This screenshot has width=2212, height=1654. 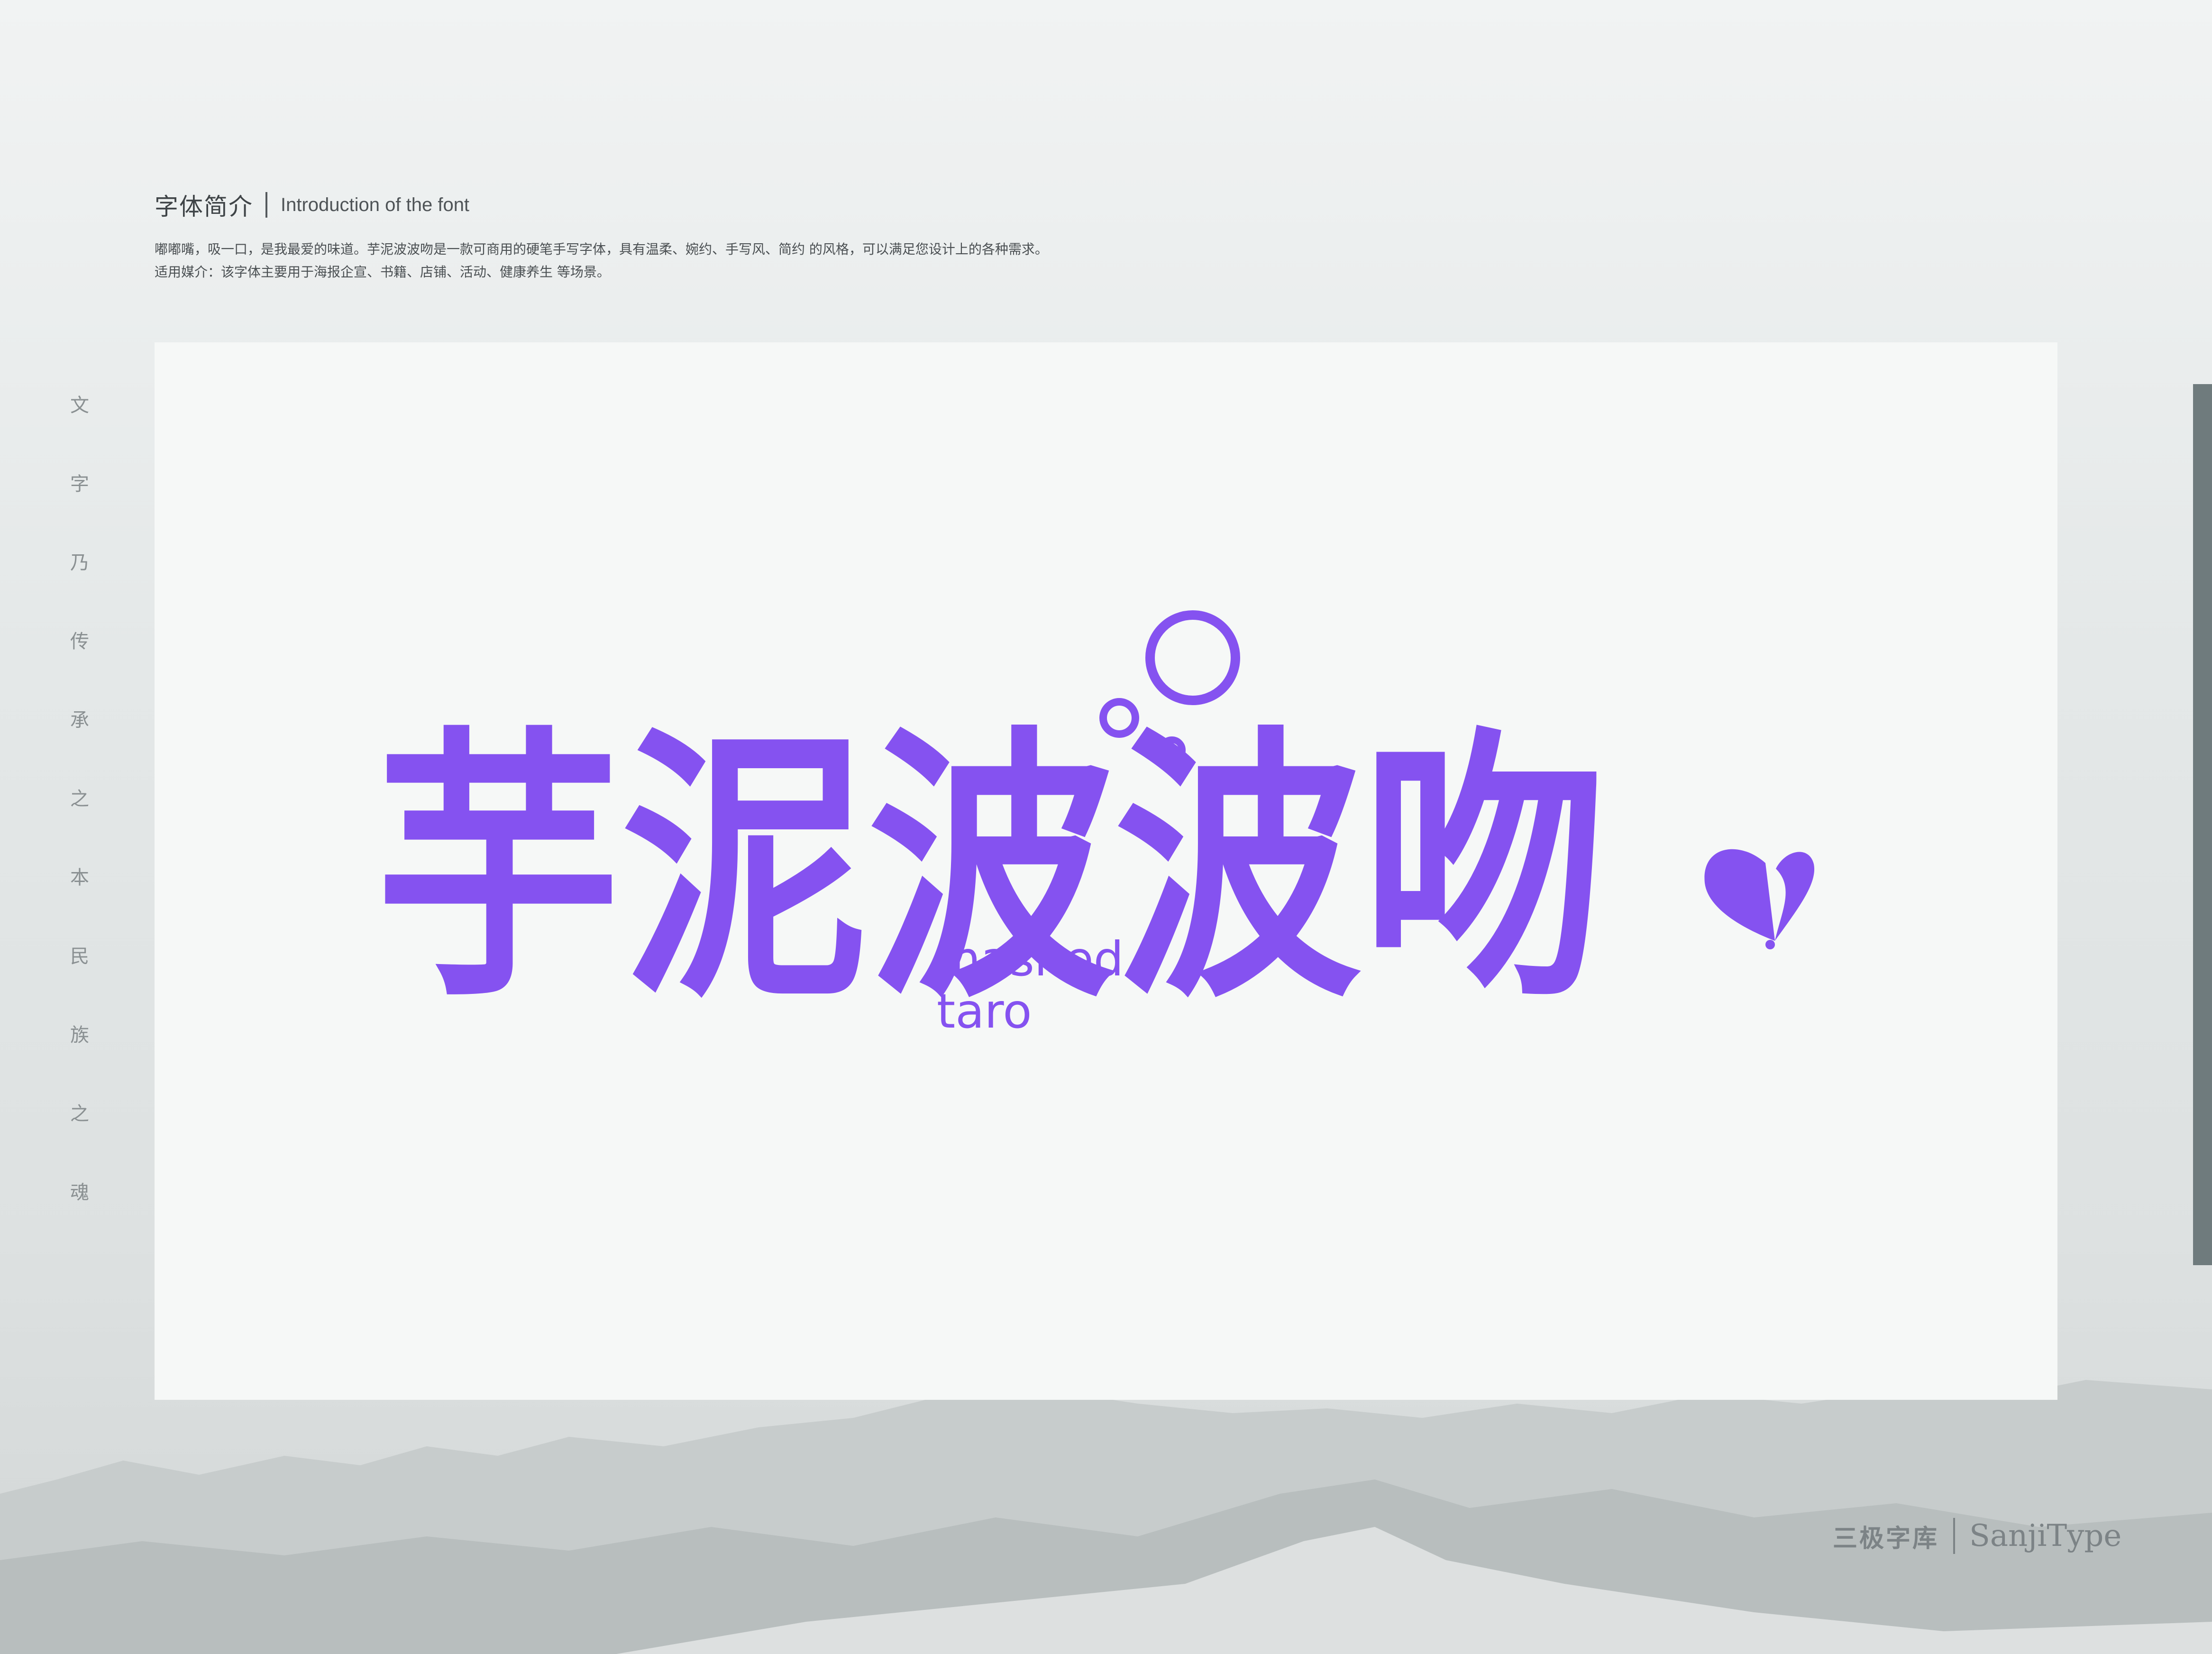 What do you see at coordinates (266, 205) in the screenshot?
I see `title-divider` at bounding box center [266, 205].